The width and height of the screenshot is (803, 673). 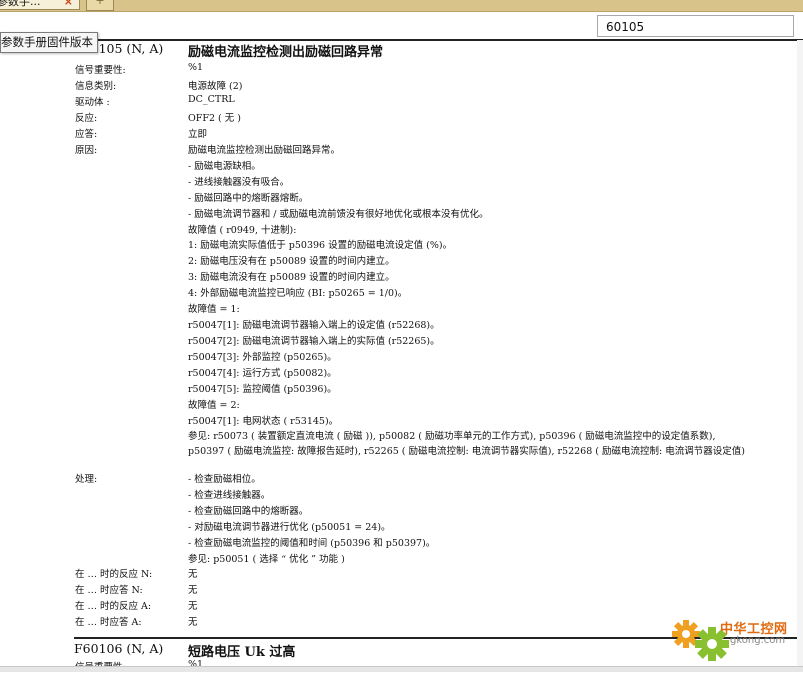 What do you see at coordinates (262, 358) in the screenshot?
I see `cause-line: r50047[3]: 外部监控 (p50265)。` at bounding box center [262, 358].